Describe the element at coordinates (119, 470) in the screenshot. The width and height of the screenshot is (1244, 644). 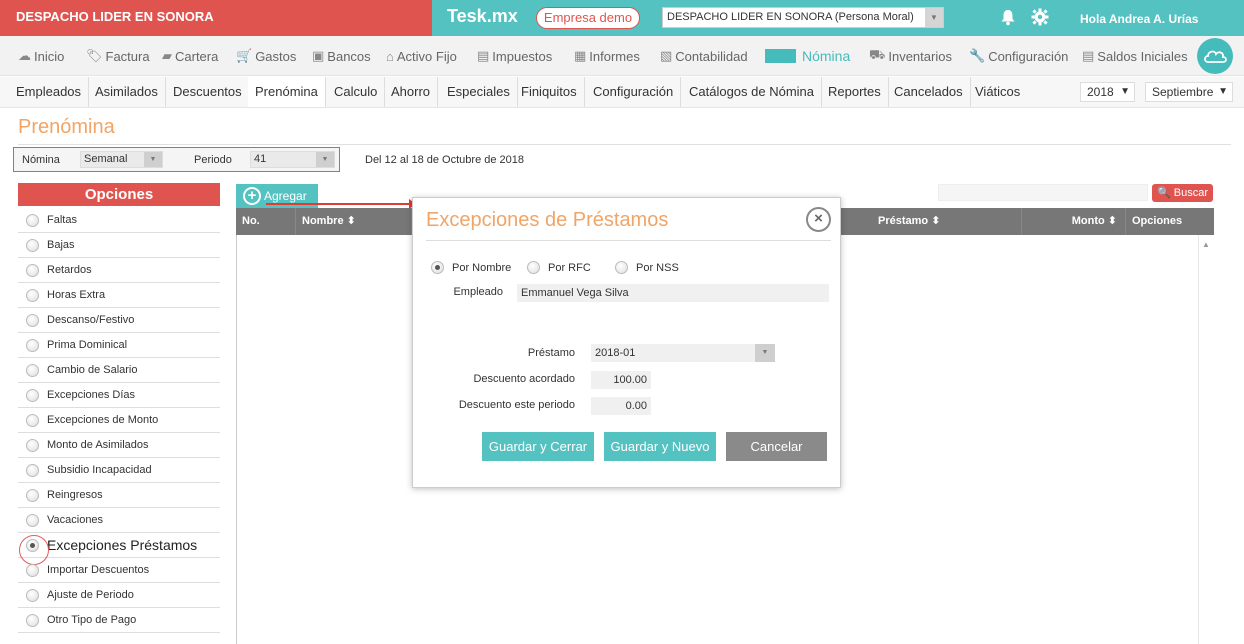
I see `option-subsidio-incapacidad: Subsidio Incapacidad` at that location.